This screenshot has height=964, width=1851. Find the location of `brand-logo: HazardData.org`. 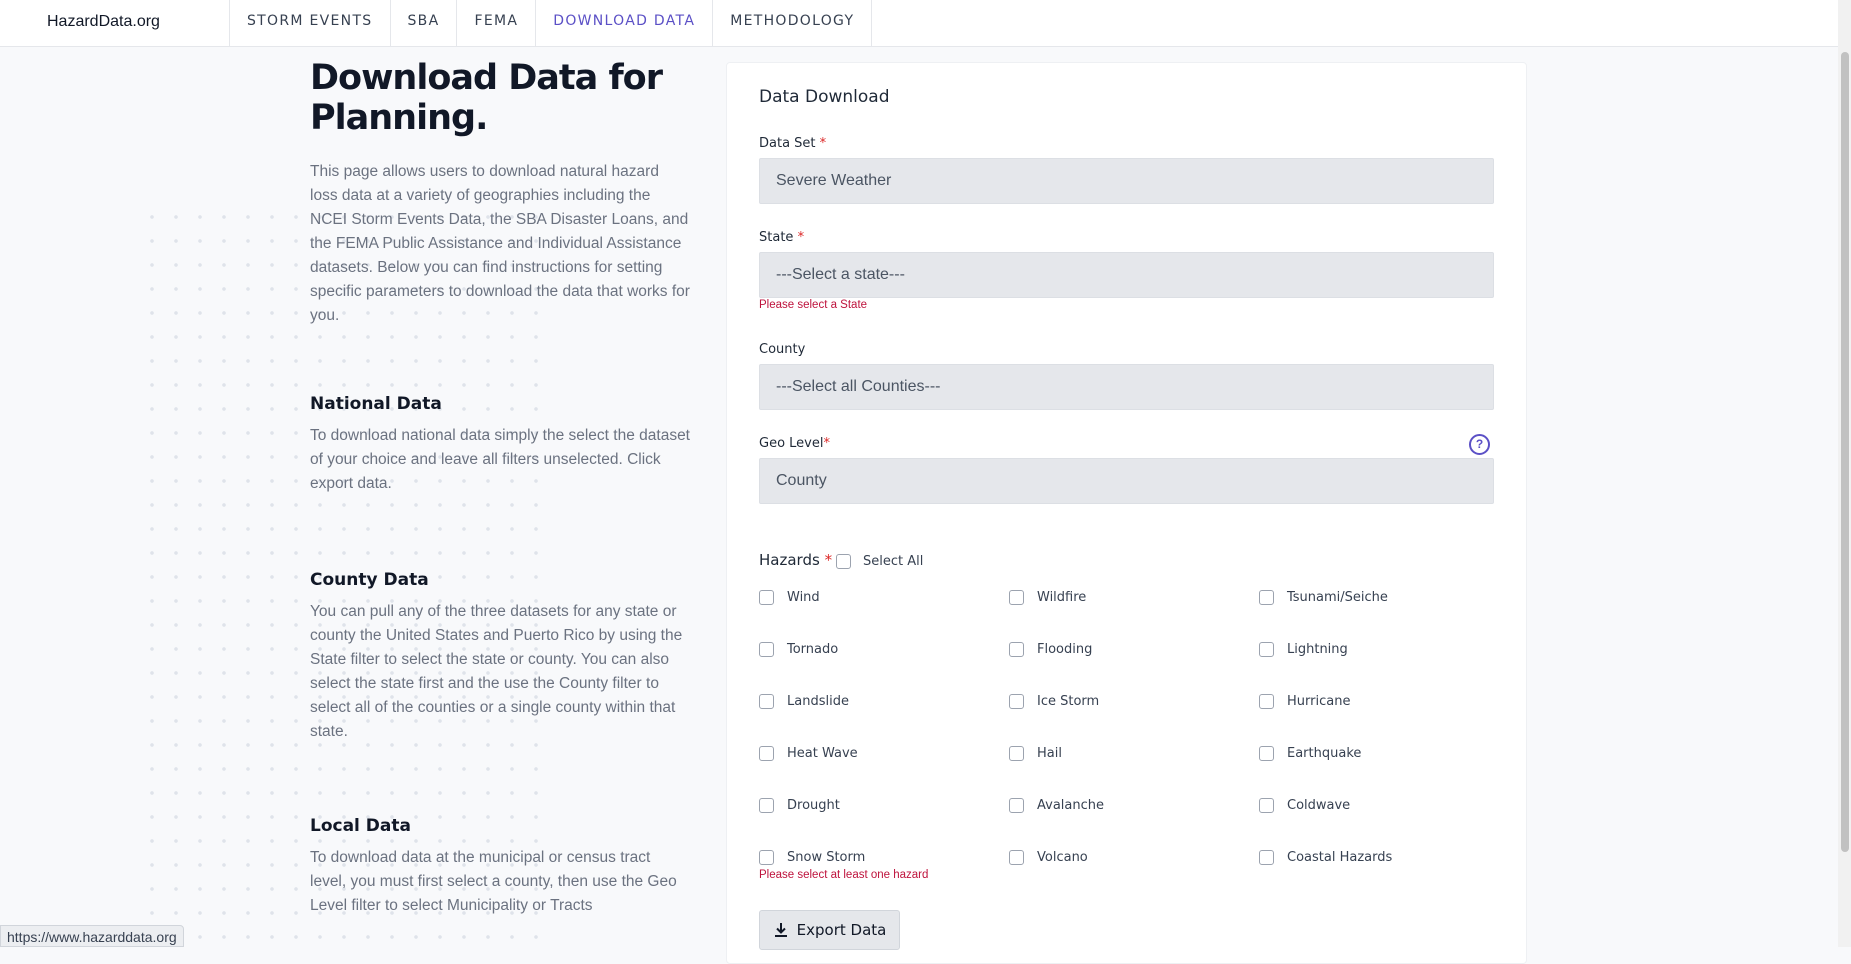

brand-logo: HazardData.org is located at coordinates (103, 22).